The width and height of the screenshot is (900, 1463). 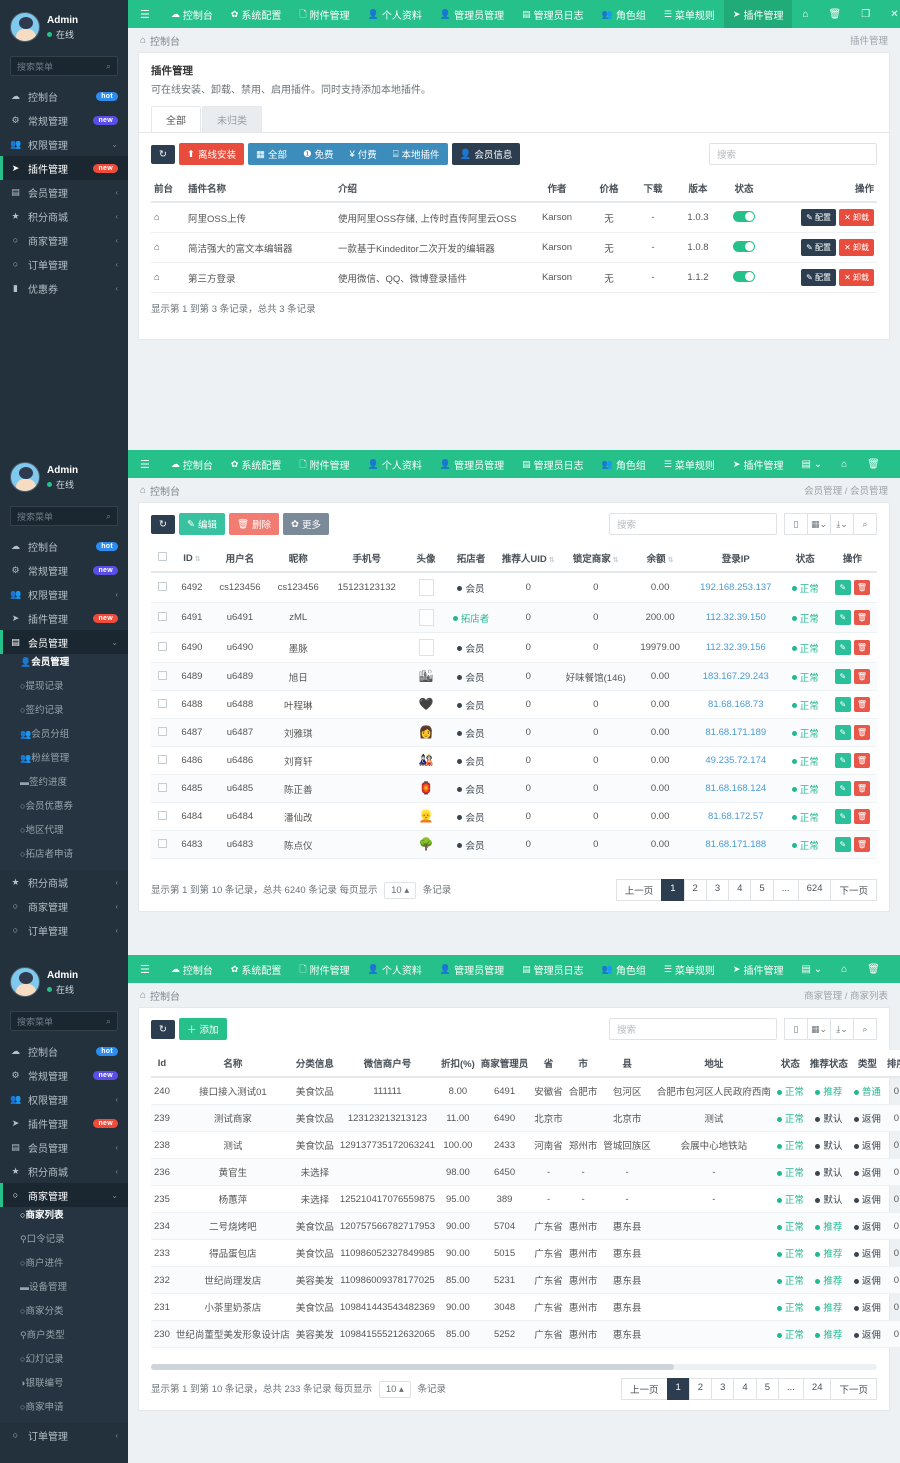 I want to click on filter-search-icon: ⌕, so click(x=865, y=1029).